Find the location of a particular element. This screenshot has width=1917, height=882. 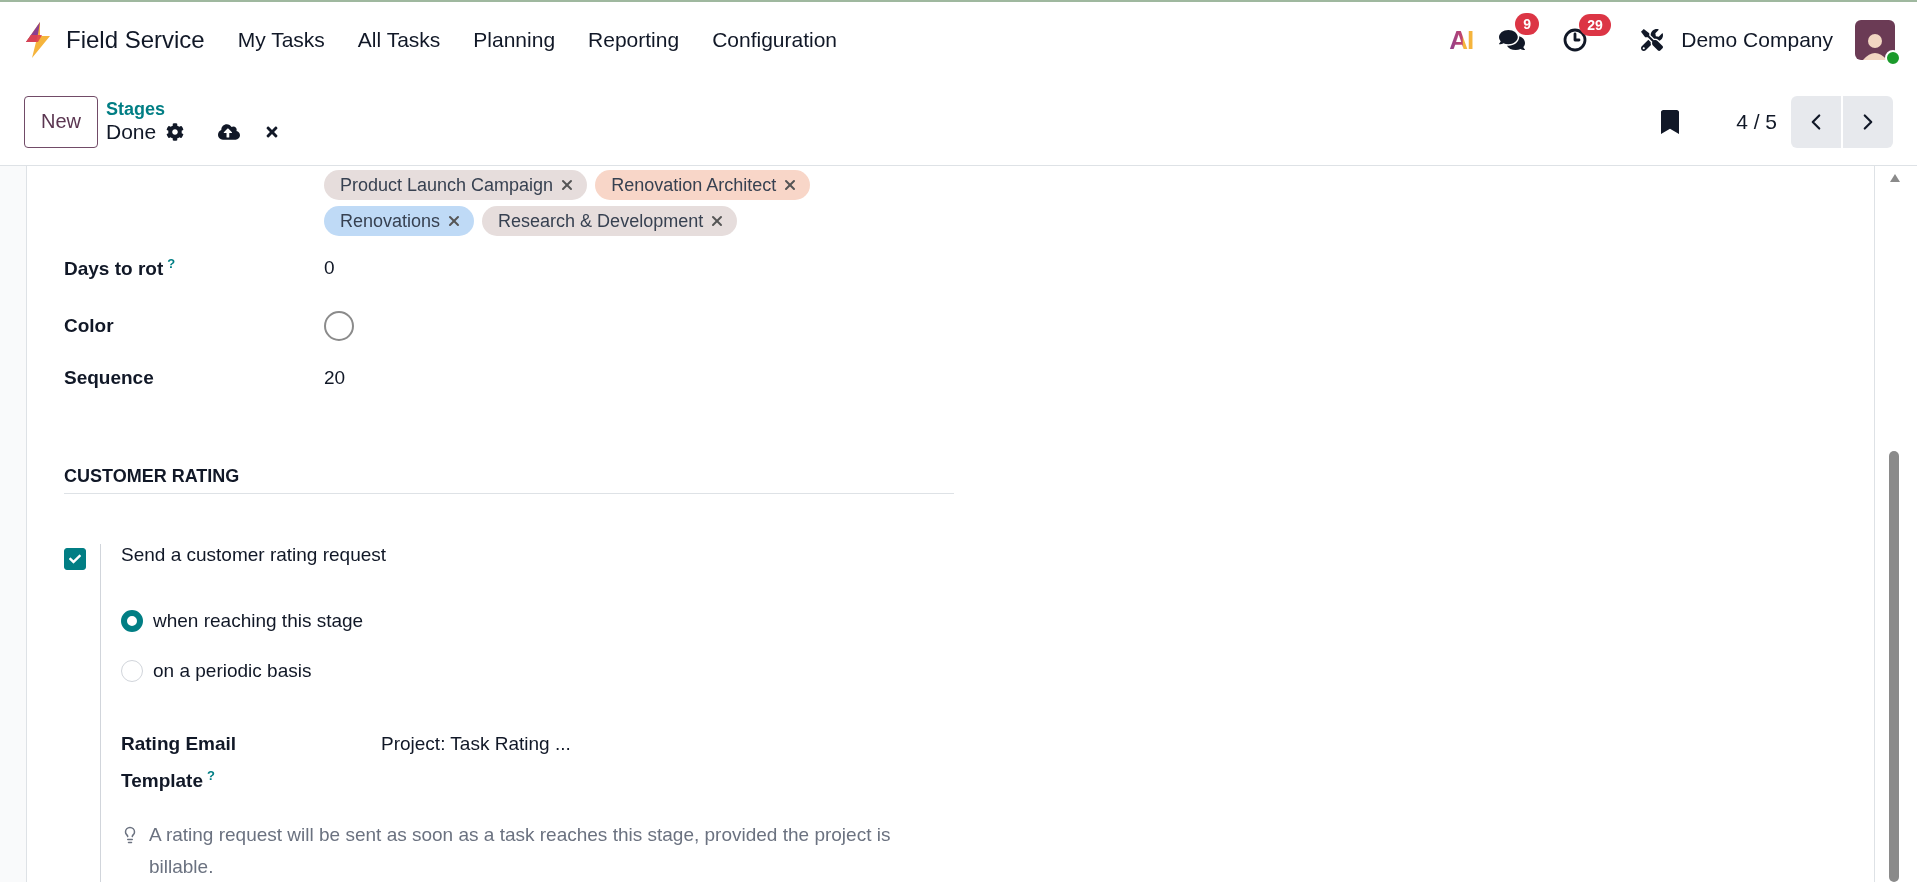

chat-icon is located at coordinates (1512, 40).